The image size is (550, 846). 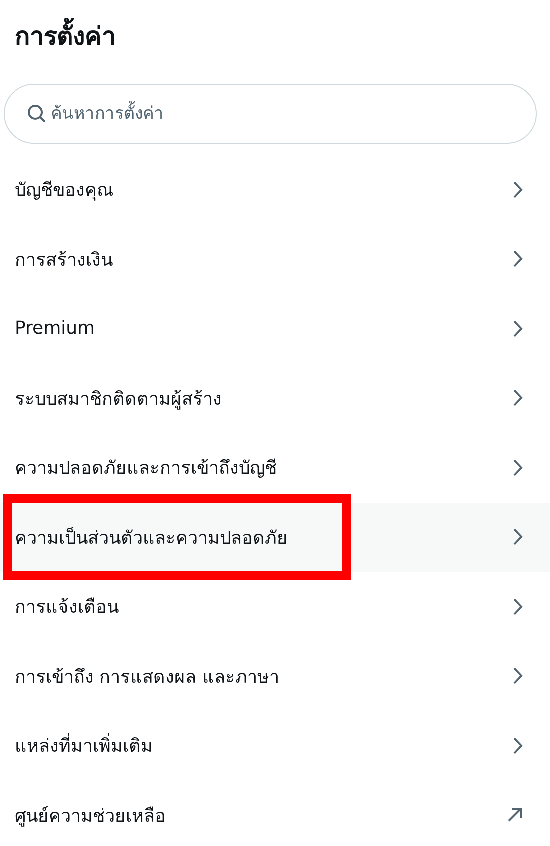 I want to click on settings-item: ความปลอดภัยและการเข้าถึงบัญชี, so click(x=275, y=467).